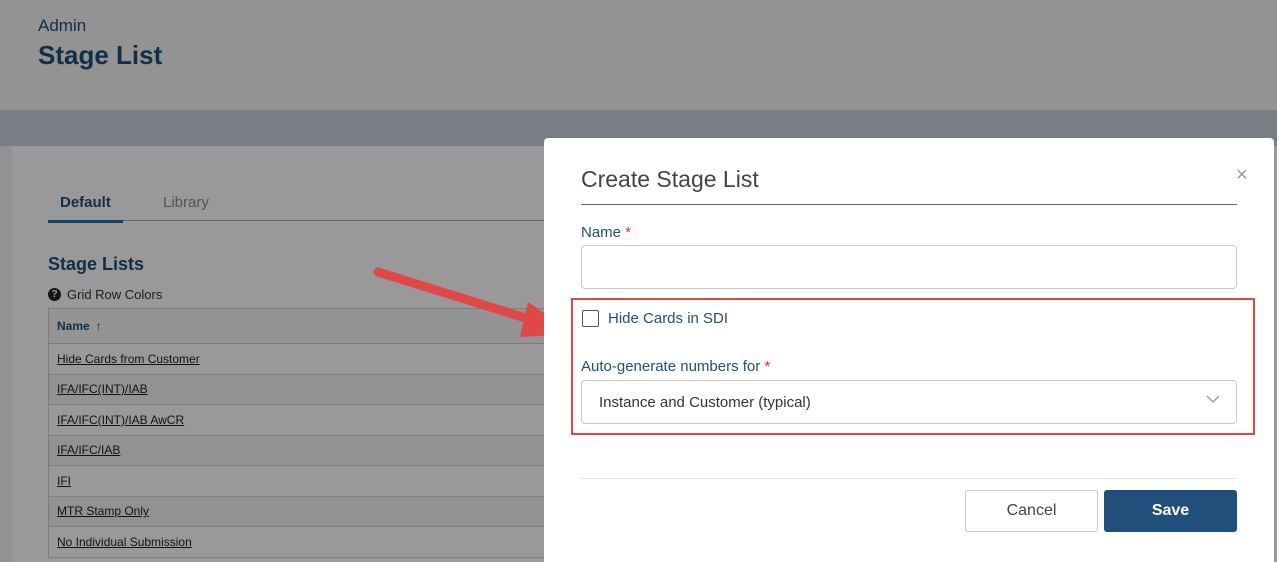 Image resolution: width=1277 pixels, height=562 pixels. What do you see at coordinates (1170, 511) in the screenshot?
I see `save-button: Save` at bounding box center [1170, 511].